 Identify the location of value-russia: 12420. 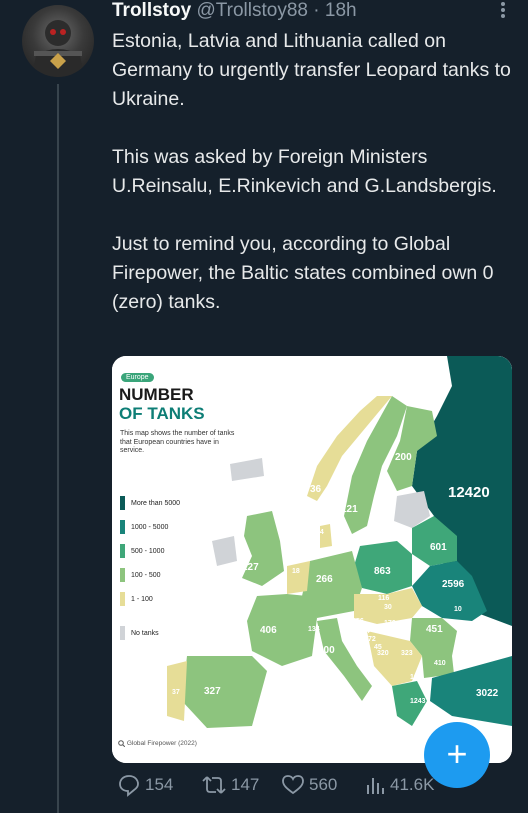
(469, 492).